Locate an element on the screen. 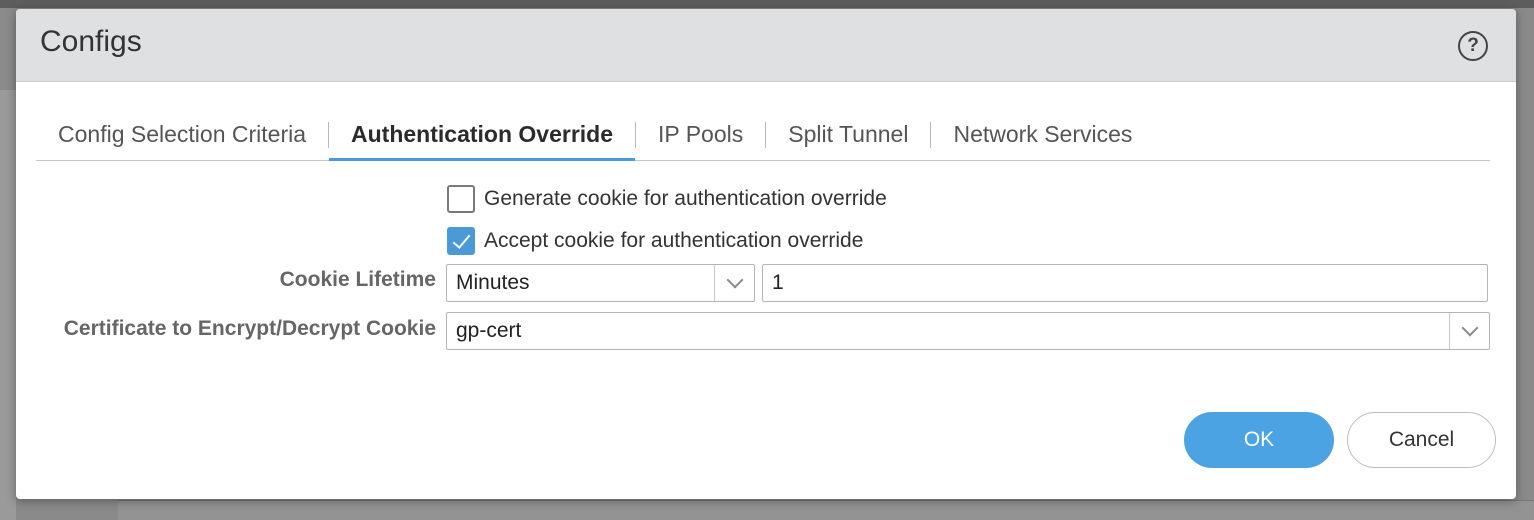 This screenshot has height=520, width=1534. generate-cookie-checkbox is located at coordinates (461, 199).